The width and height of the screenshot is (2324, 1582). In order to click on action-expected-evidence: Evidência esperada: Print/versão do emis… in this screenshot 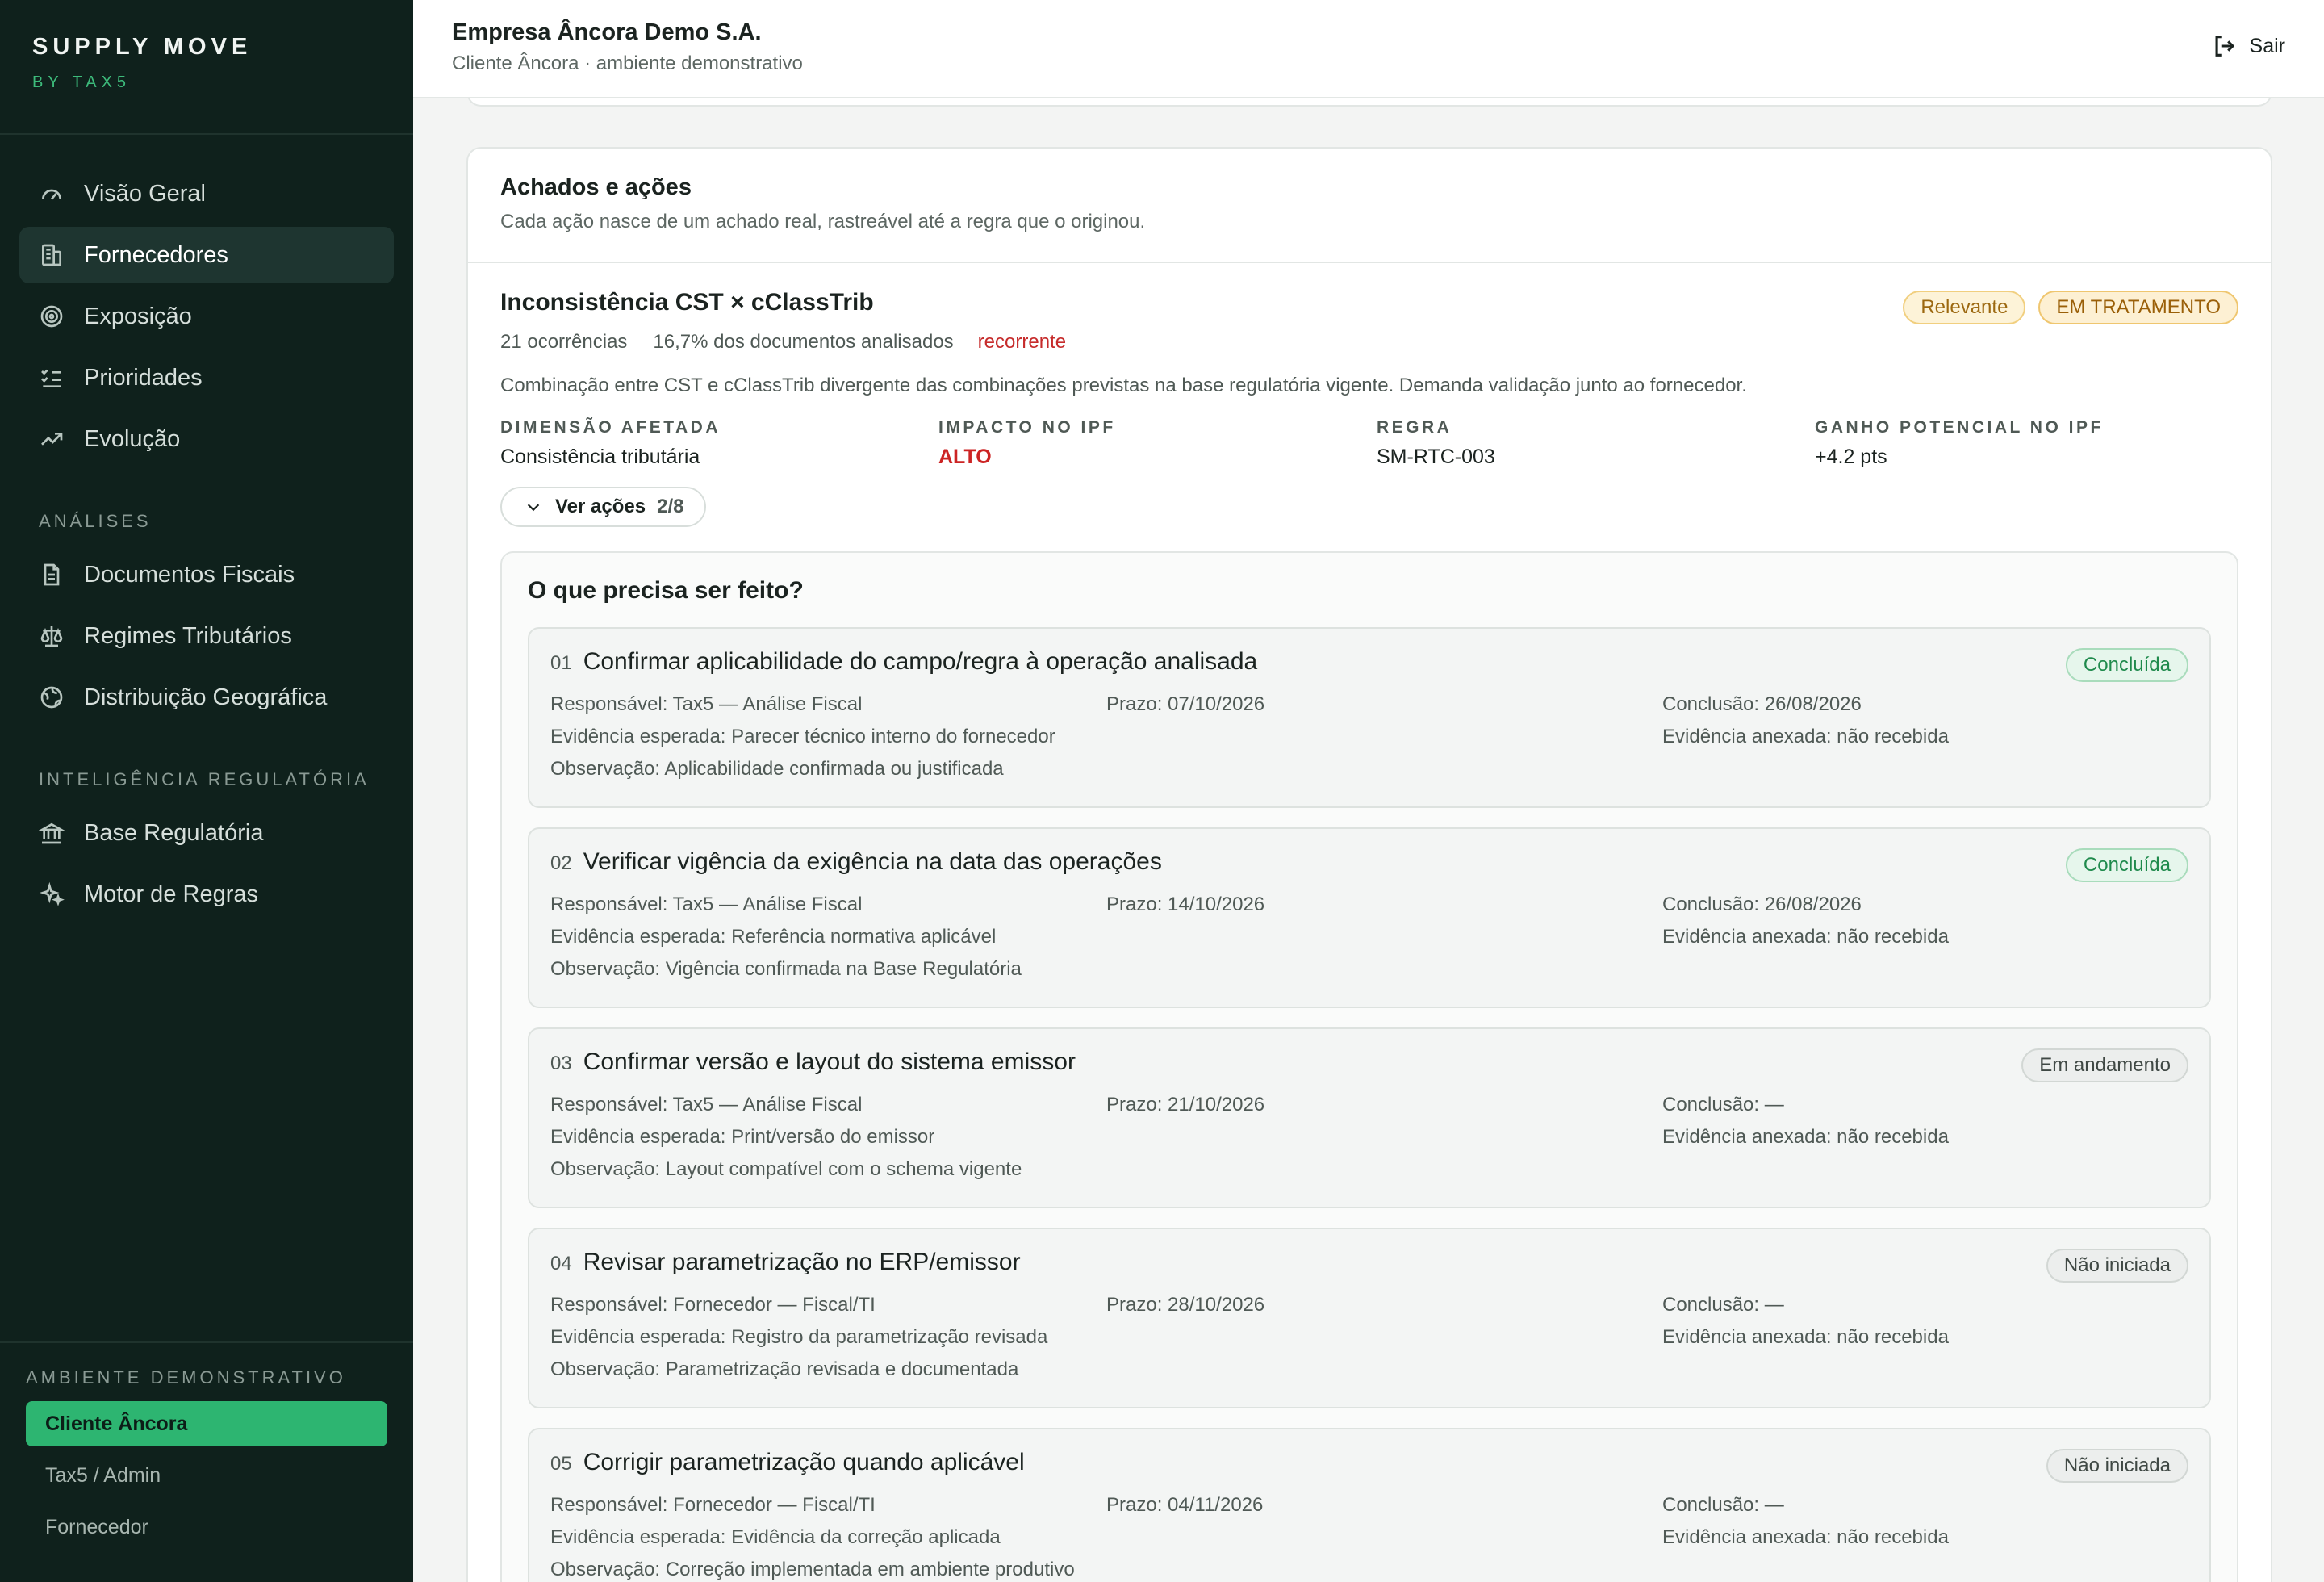, I will do `click(742, 1137)`.